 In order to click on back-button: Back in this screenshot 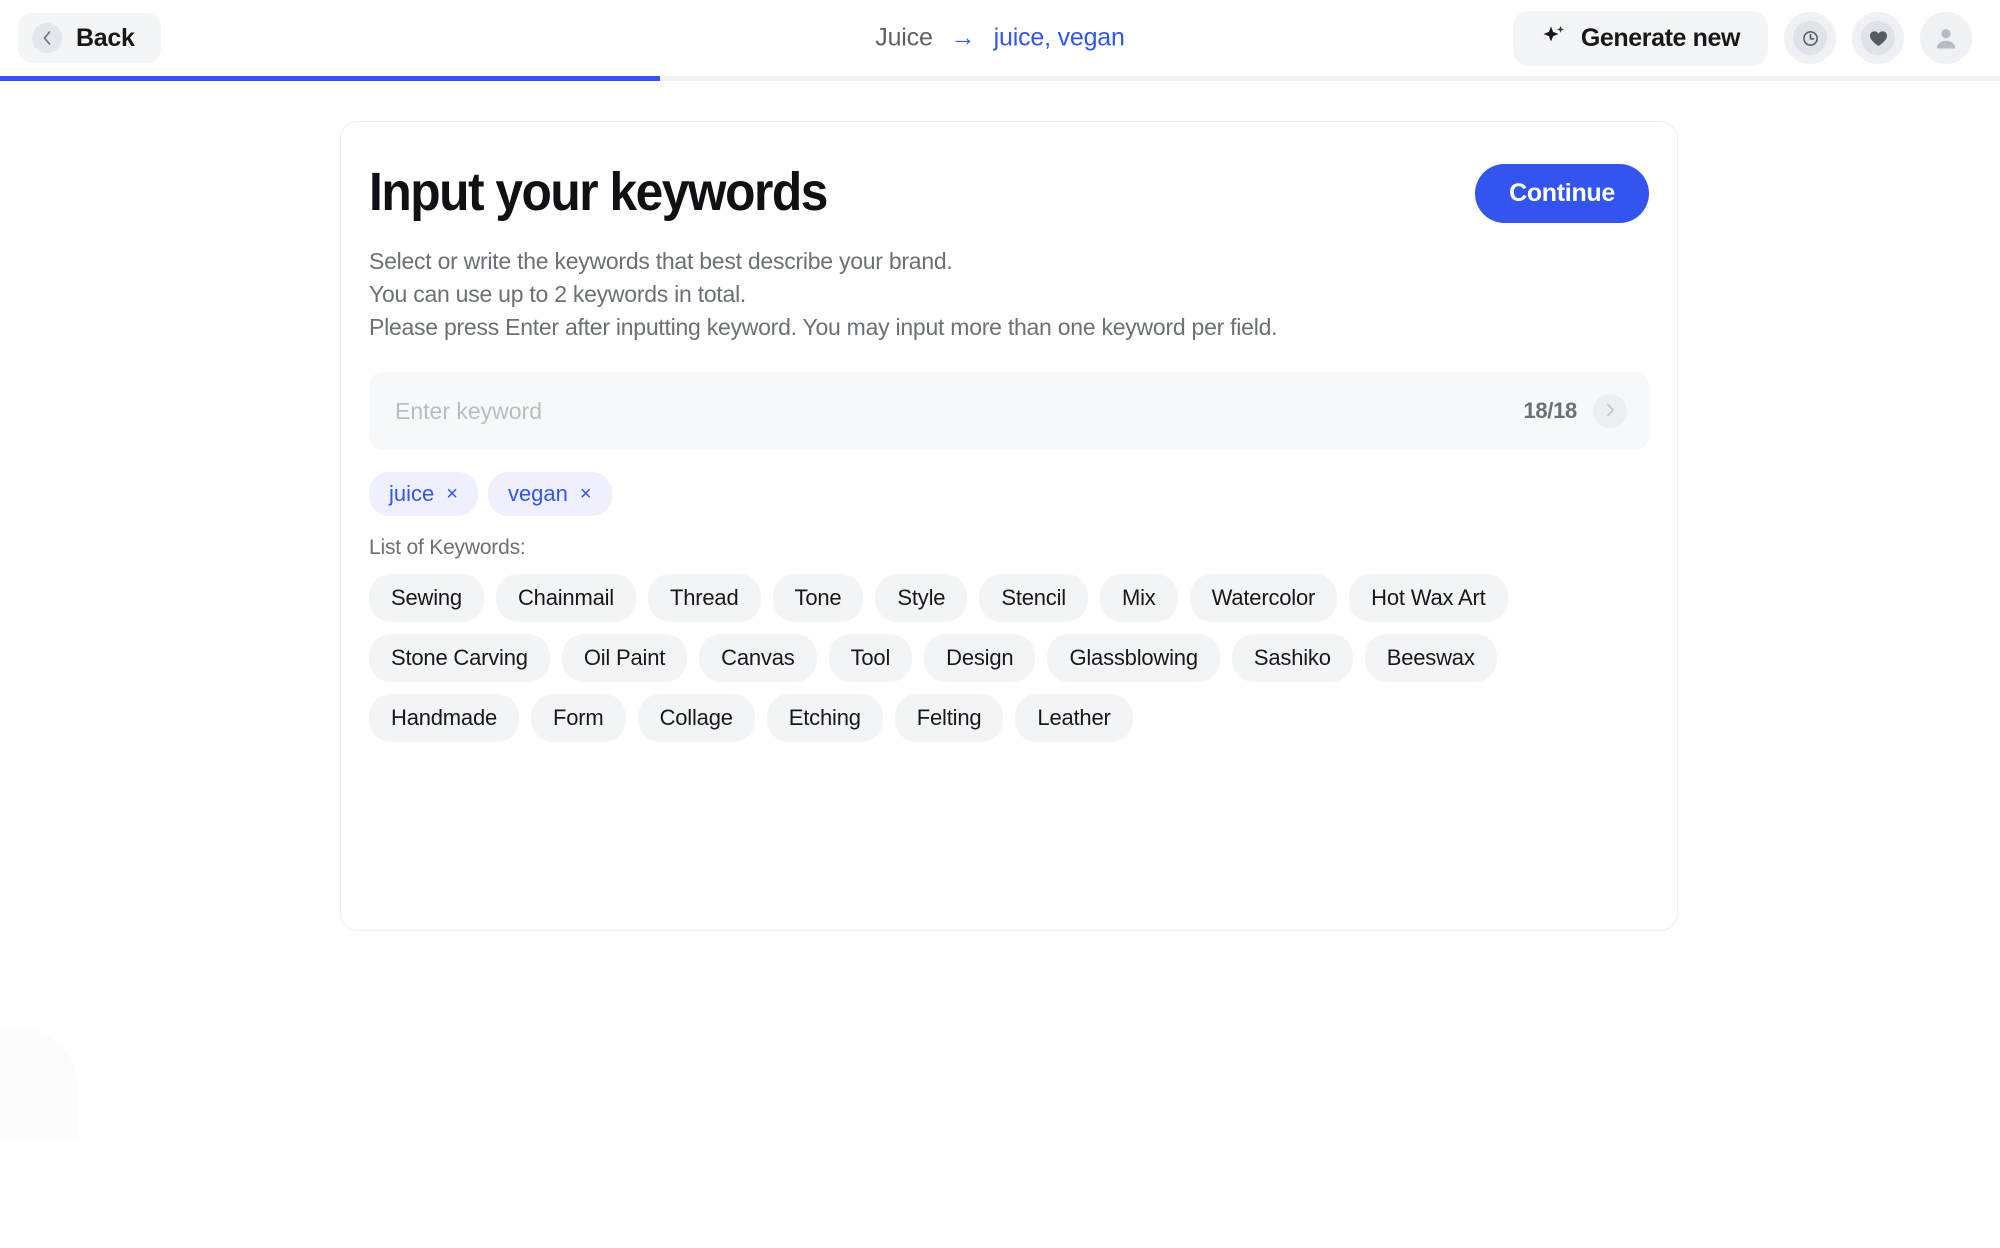, I will do `click(89, 38)`.